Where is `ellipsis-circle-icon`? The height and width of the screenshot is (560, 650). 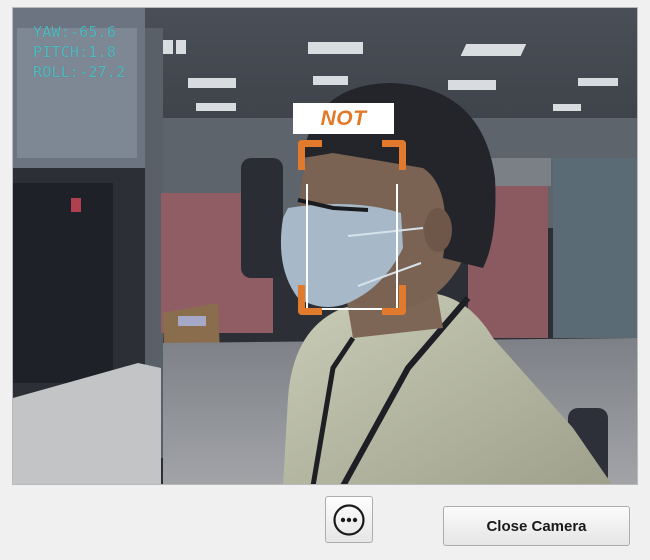
ellipsis-circle-icon is located at coordinates (349, 519).